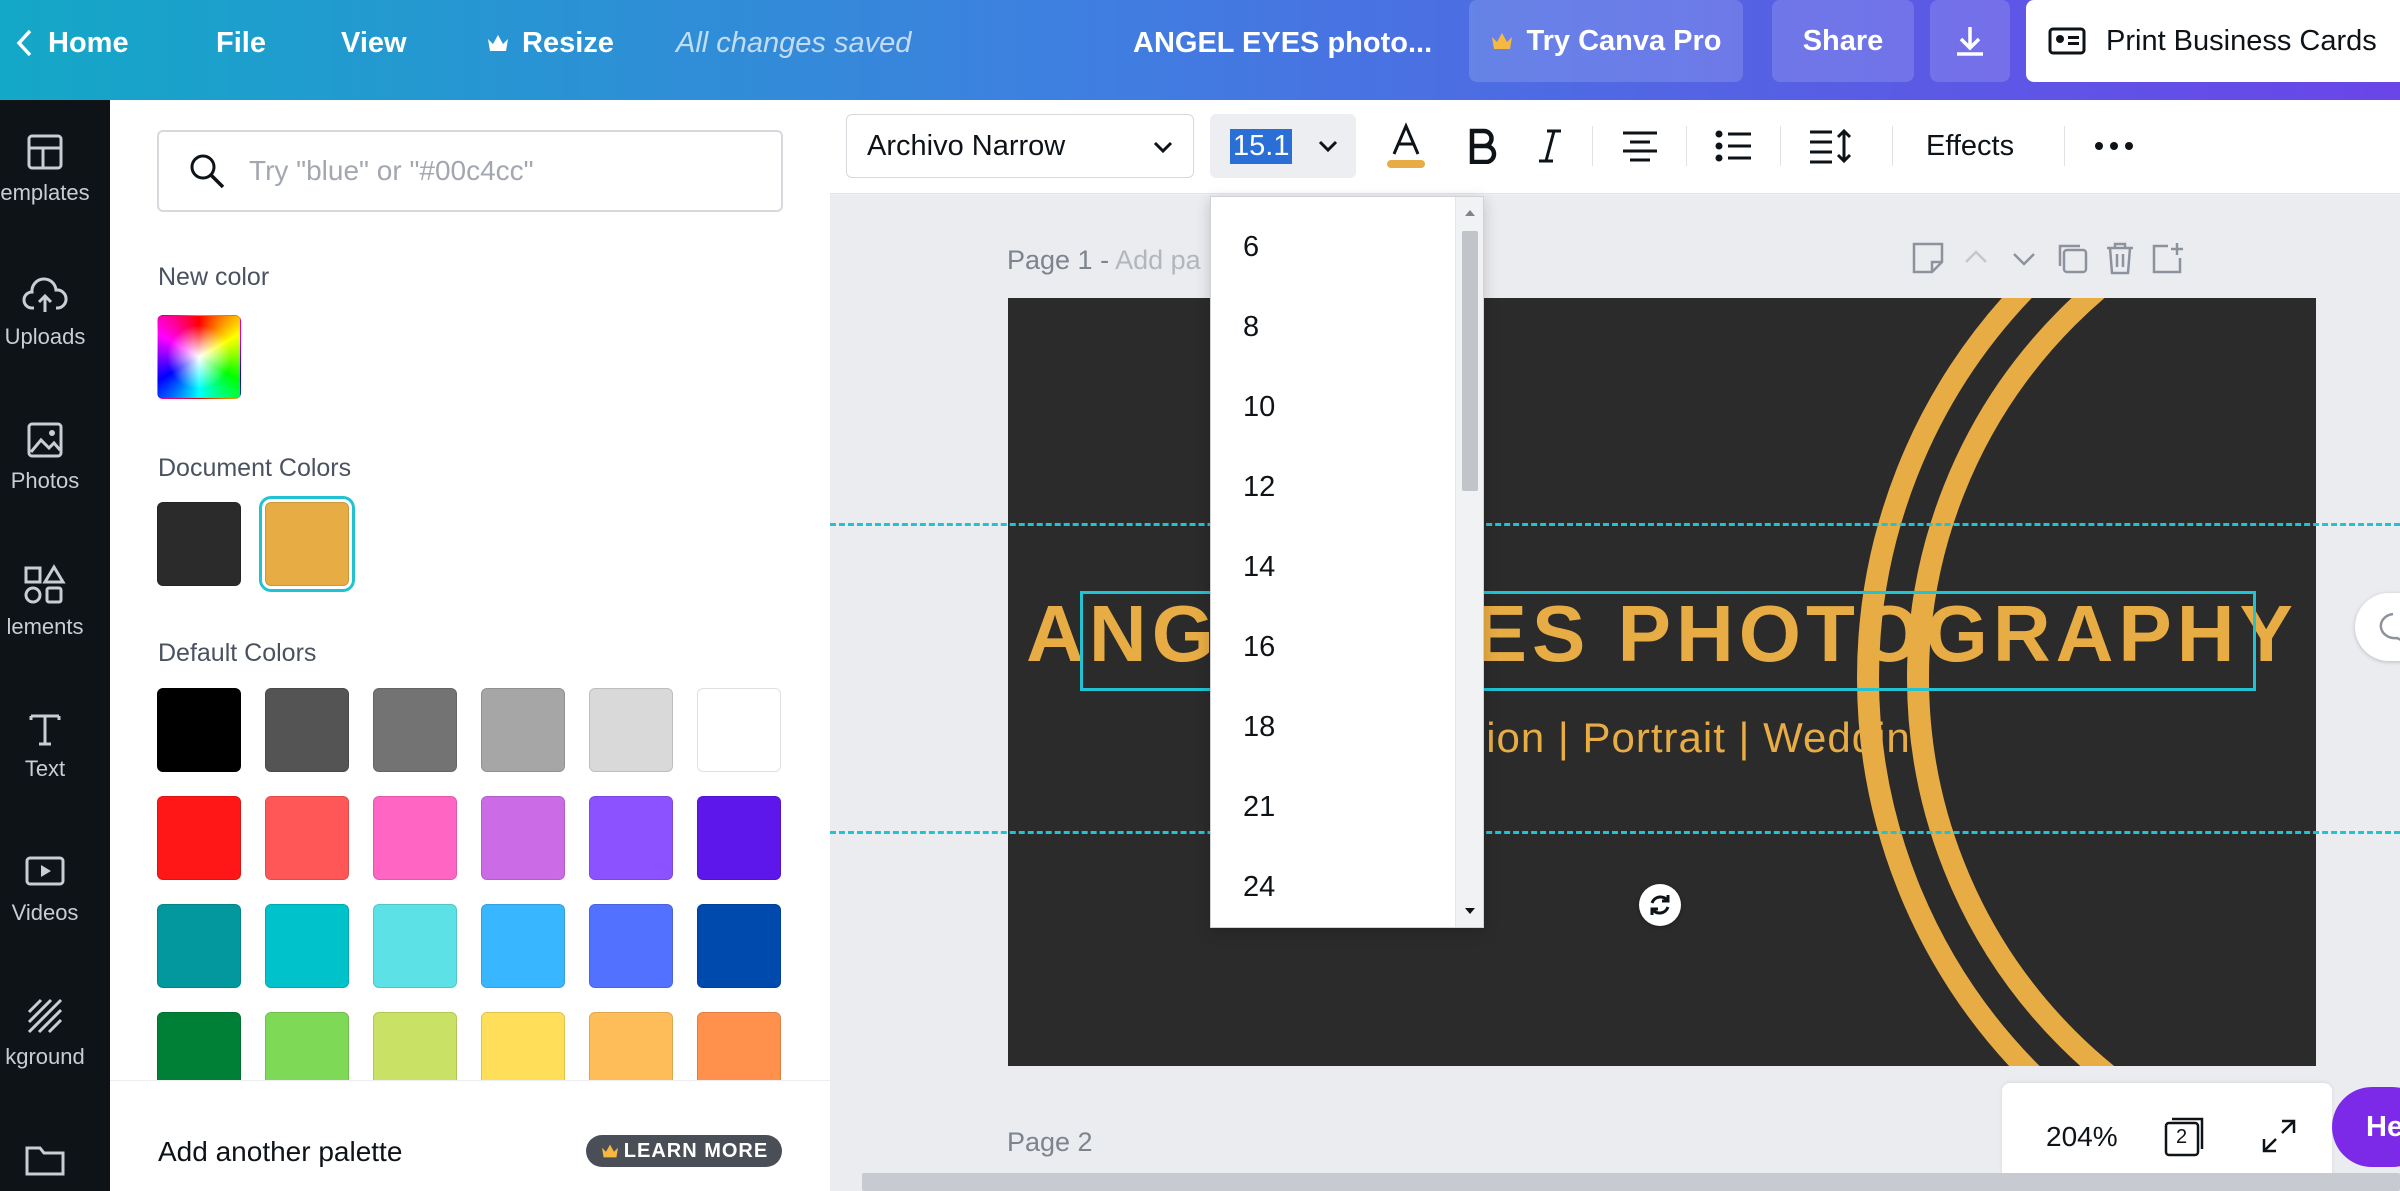 The height and width of the screenshot is (1191, 2400). I want to click on comment-button, so click(2377, 627).